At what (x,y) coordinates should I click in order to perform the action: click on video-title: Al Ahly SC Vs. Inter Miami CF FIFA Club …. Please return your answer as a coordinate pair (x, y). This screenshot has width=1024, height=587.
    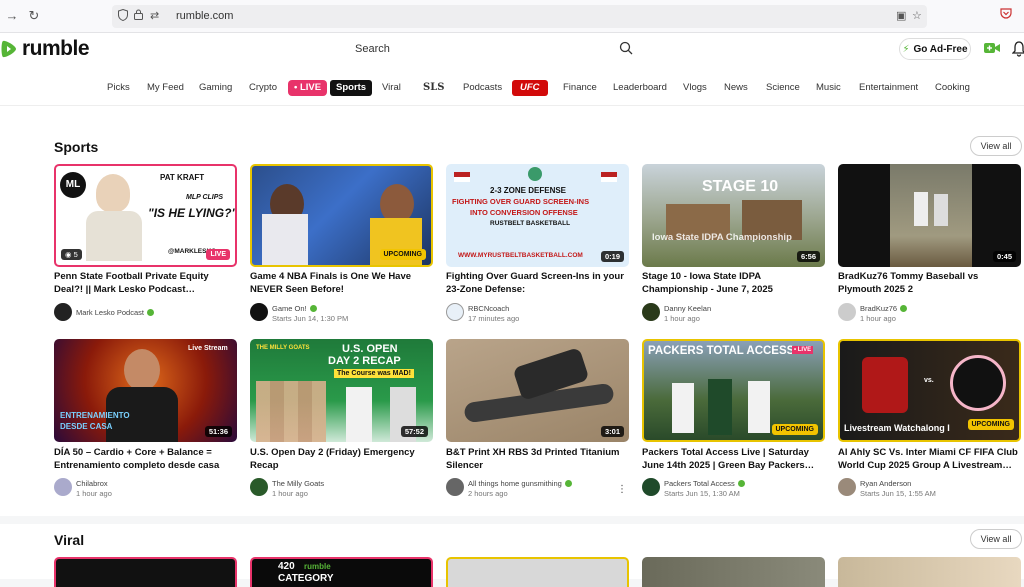
    Looking at the image, I should click on (929, 459).